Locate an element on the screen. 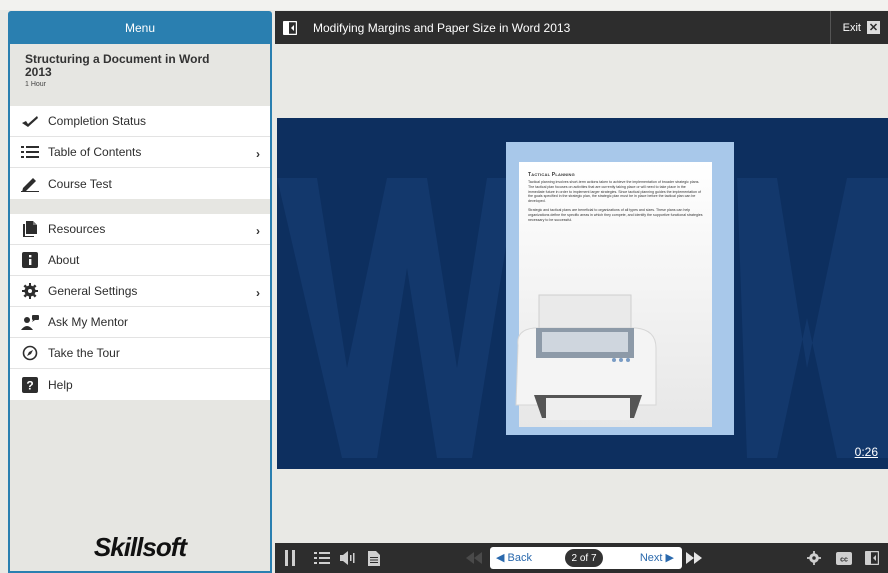 The height and width of the screenshot is (573, 888). menu-item-label: General Settings is located at coordinates (93, 291).